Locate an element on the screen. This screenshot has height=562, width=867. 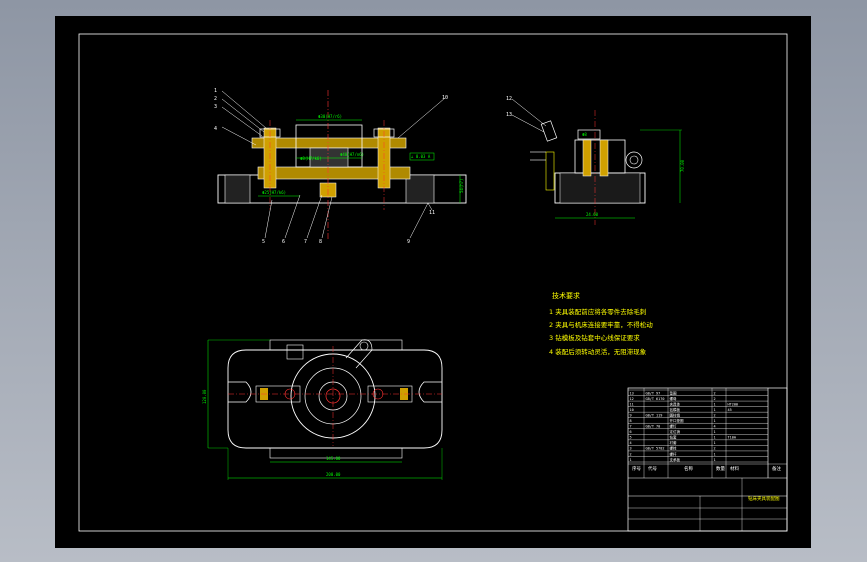
header-material: 材料 is located at coordinates (734, 468).